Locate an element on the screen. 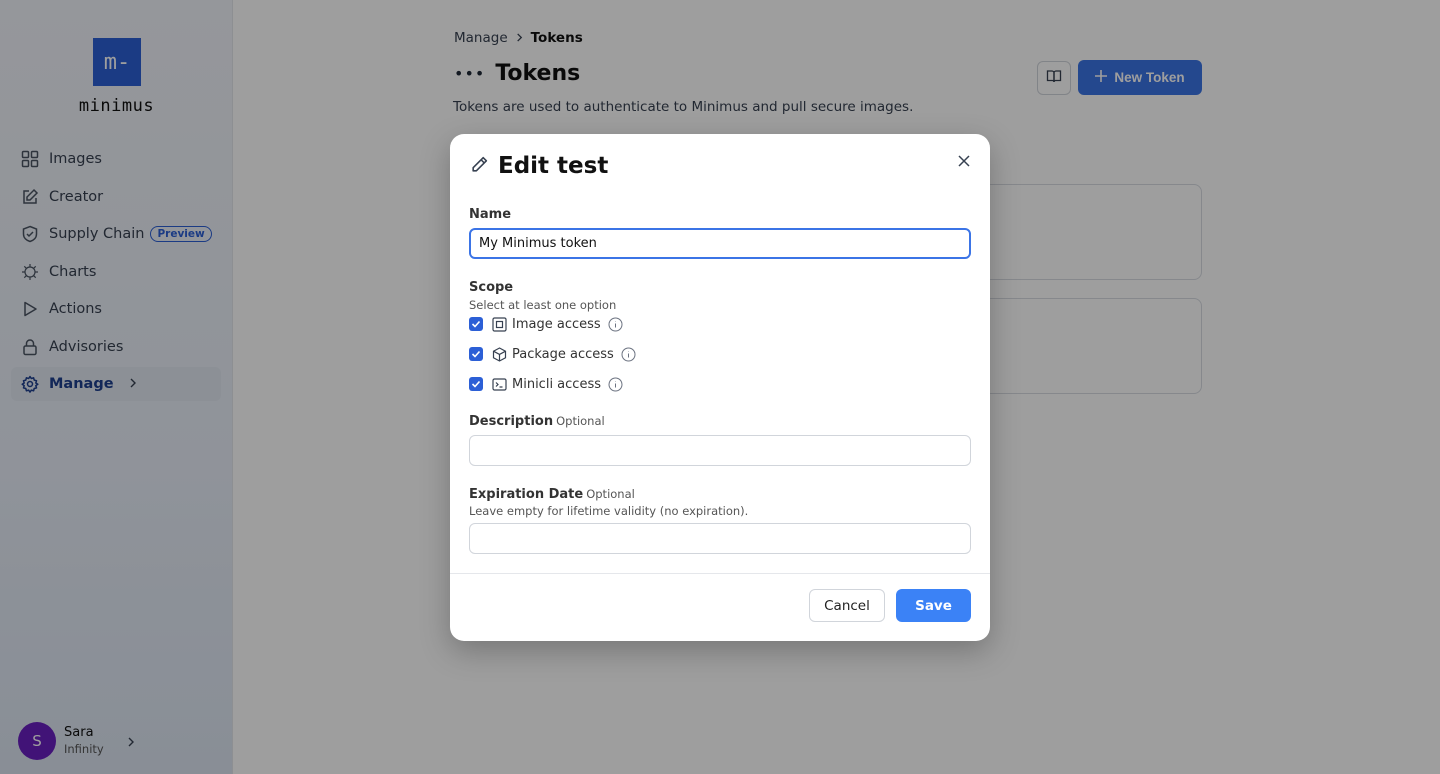 Image resolution: width=1440 pixels, height=774 pixels. package-access-checkbox is located at coordinates (476, 354).